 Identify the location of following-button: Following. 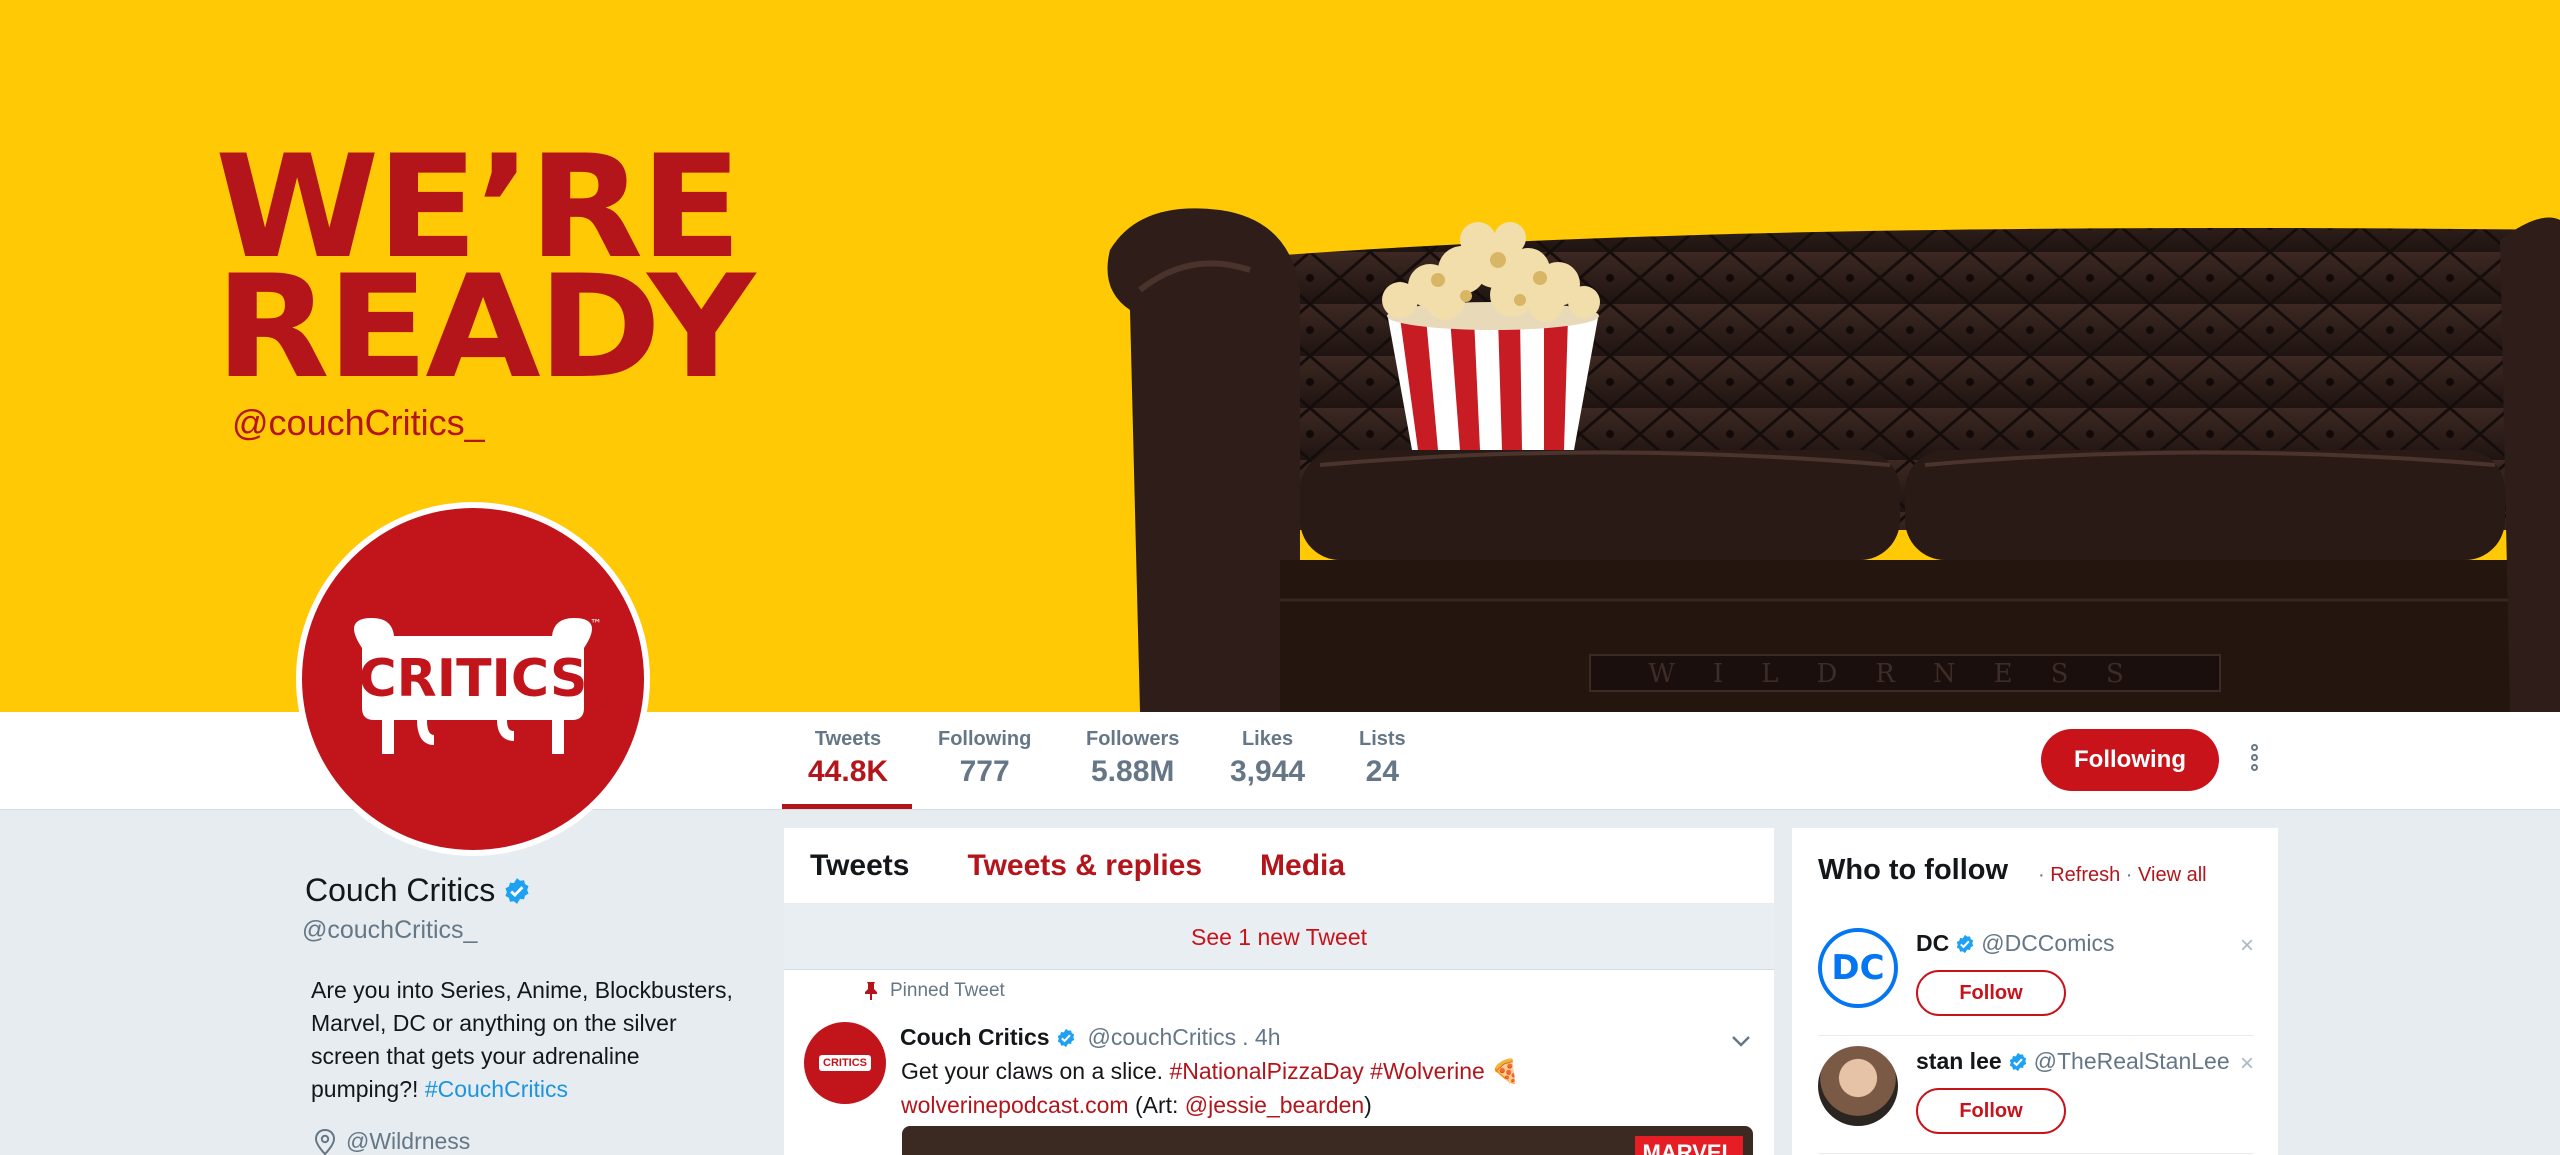
(2130, 760).